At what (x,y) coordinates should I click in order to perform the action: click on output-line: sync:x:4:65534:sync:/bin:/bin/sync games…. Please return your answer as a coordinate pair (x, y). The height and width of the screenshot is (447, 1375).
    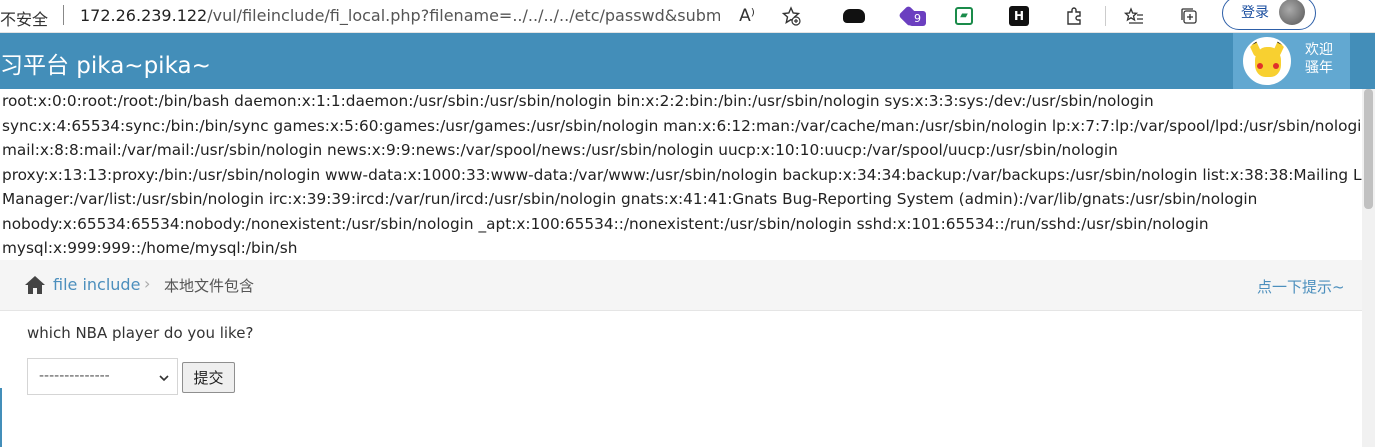
    Looking at the image, I should click on (683, 125).